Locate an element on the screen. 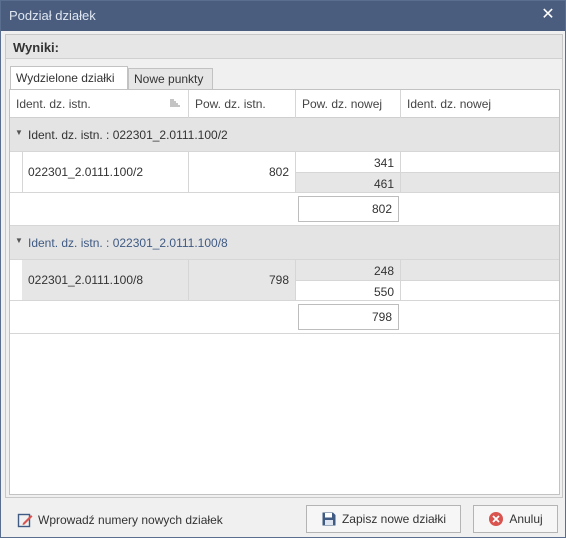  results-header: Wyniki: is located at coordinates (284, 47).